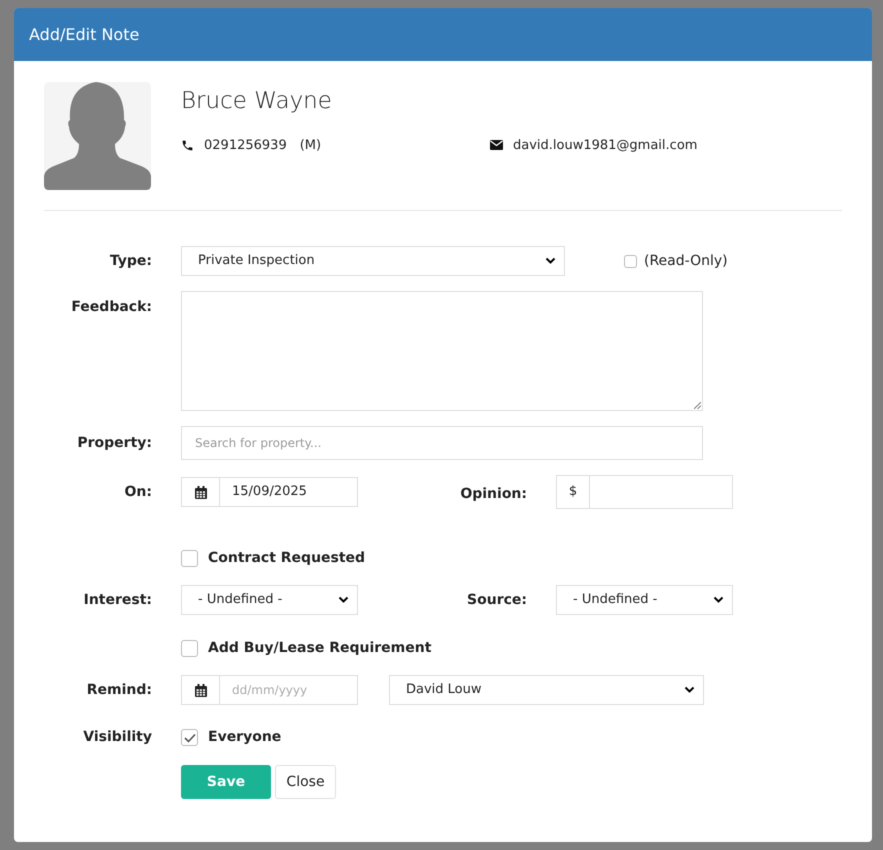 Image resolution: width=883 pixels, height=850 pixels. What do you see at coordinates (442, 351) in the screenshot?
I see `feedback-textarea` at bounding box center [442, 351].